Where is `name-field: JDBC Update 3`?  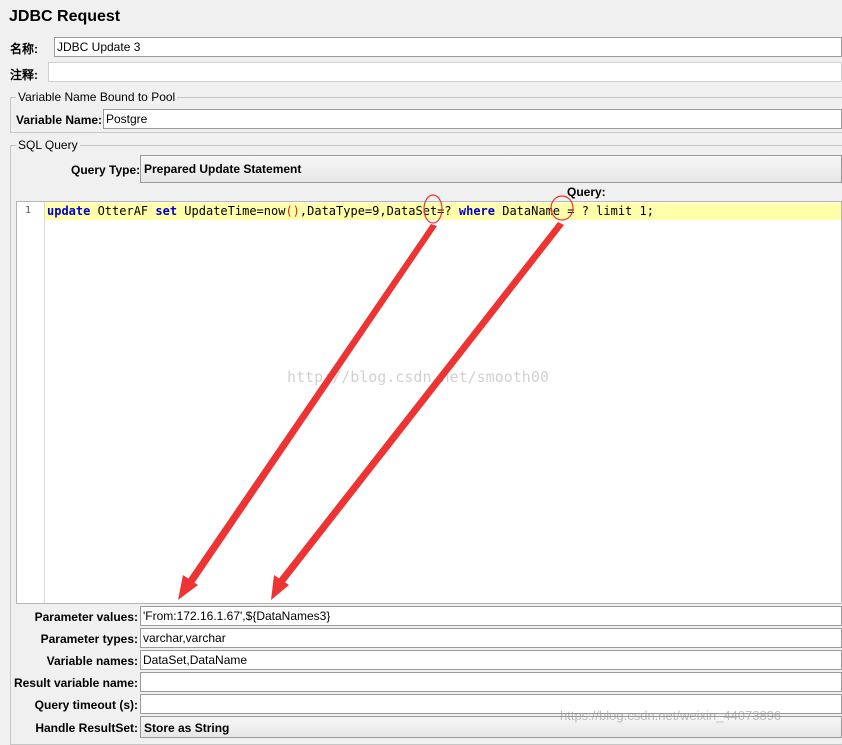 name-field: JDBC Update 3 is located at coordinates (448, 47).